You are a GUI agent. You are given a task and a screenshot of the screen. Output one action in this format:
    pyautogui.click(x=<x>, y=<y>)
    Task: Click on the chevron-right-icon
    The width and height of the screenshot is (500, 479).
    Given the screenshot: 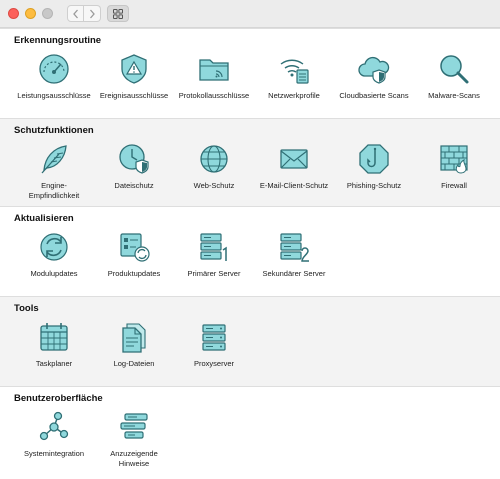 What is the action you would take?
    pyautogui.click(x=92, y=13)
    